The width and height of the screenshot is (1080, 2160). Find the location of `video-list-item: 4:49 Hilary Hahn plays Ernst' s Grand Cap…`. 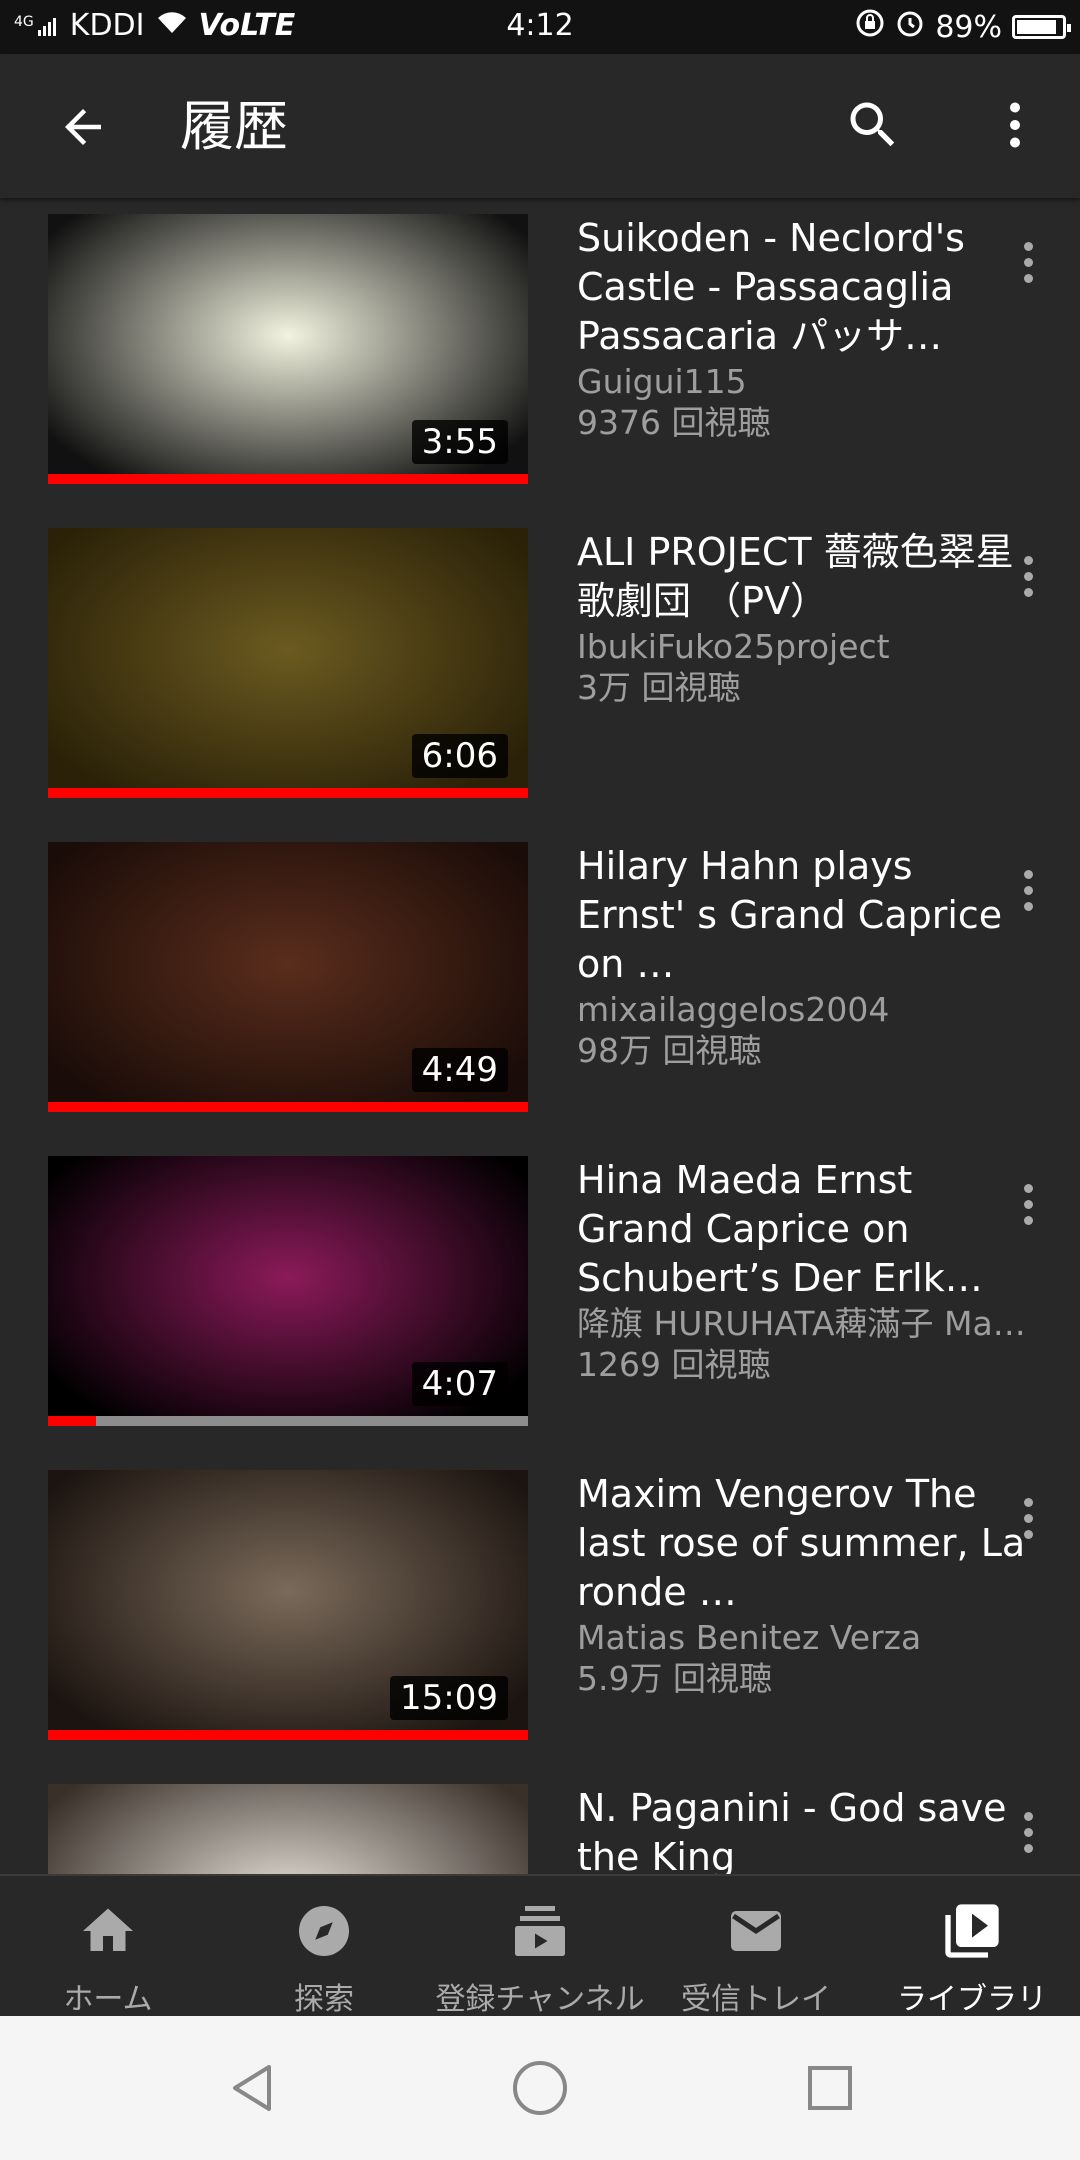

video-list-item: 4:49 Hilary Hahn plays Ernst' s Grand Cap… is located at coordinates (540, 983).